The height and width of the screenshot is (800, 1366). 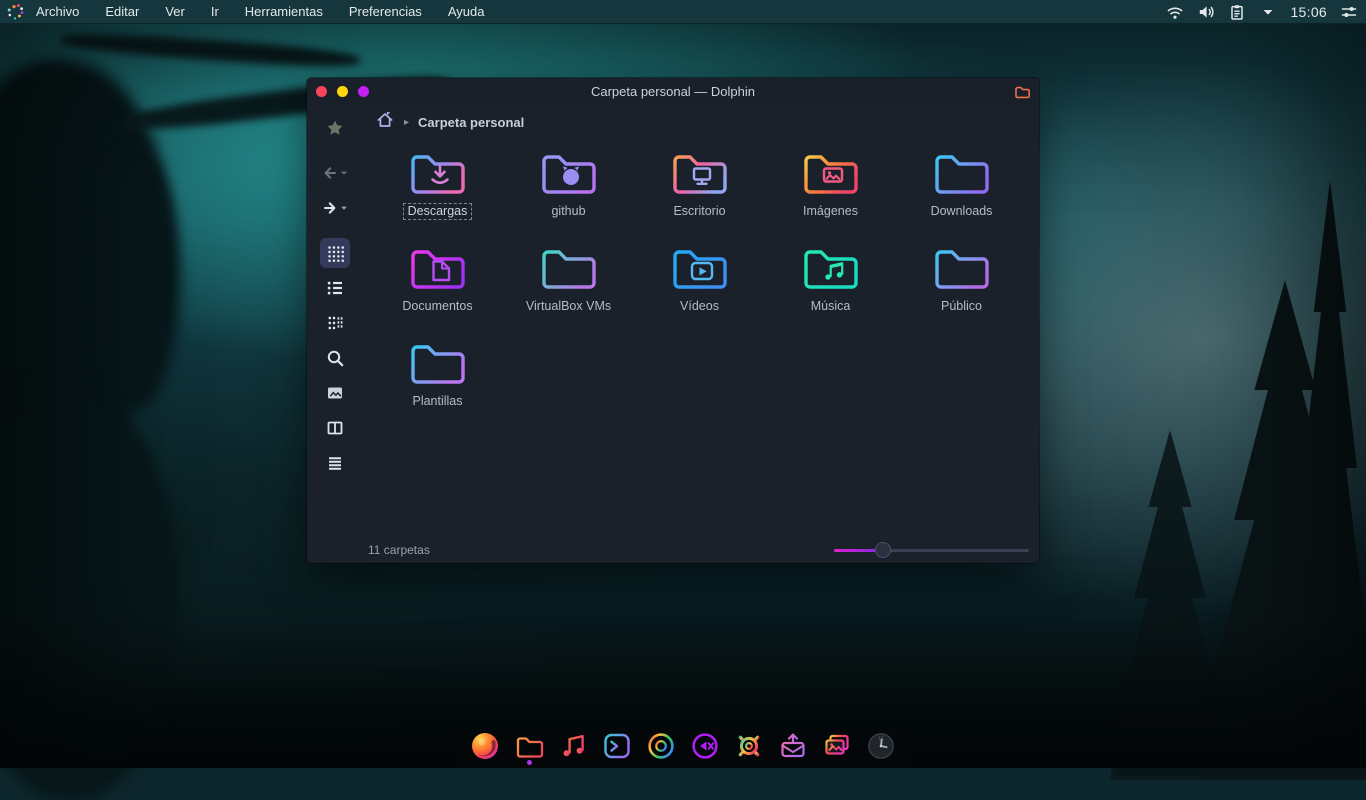 What do you see at coordinates (529, 762) in the screenshot?
I see `active-app-indicator` at bounding box center [529, 762].